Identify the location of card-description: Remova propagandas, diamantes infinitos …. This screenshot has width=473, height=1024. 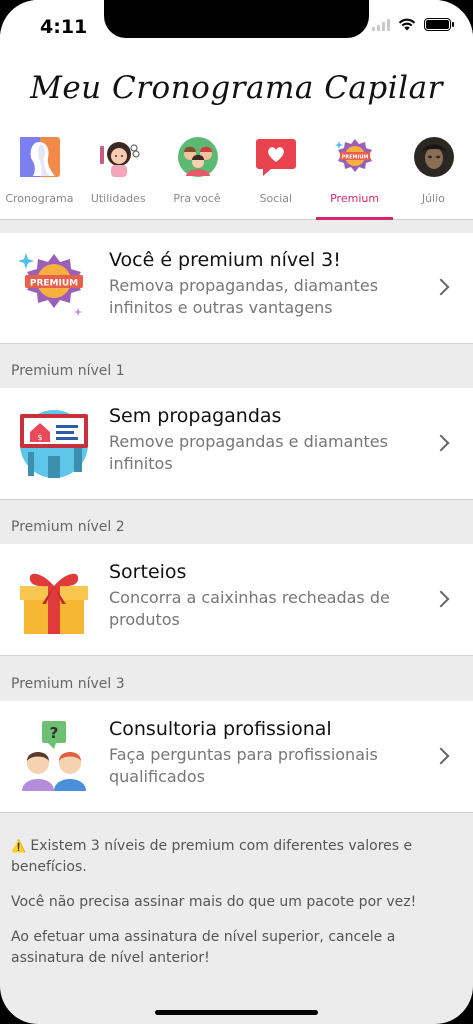
(244, 296).